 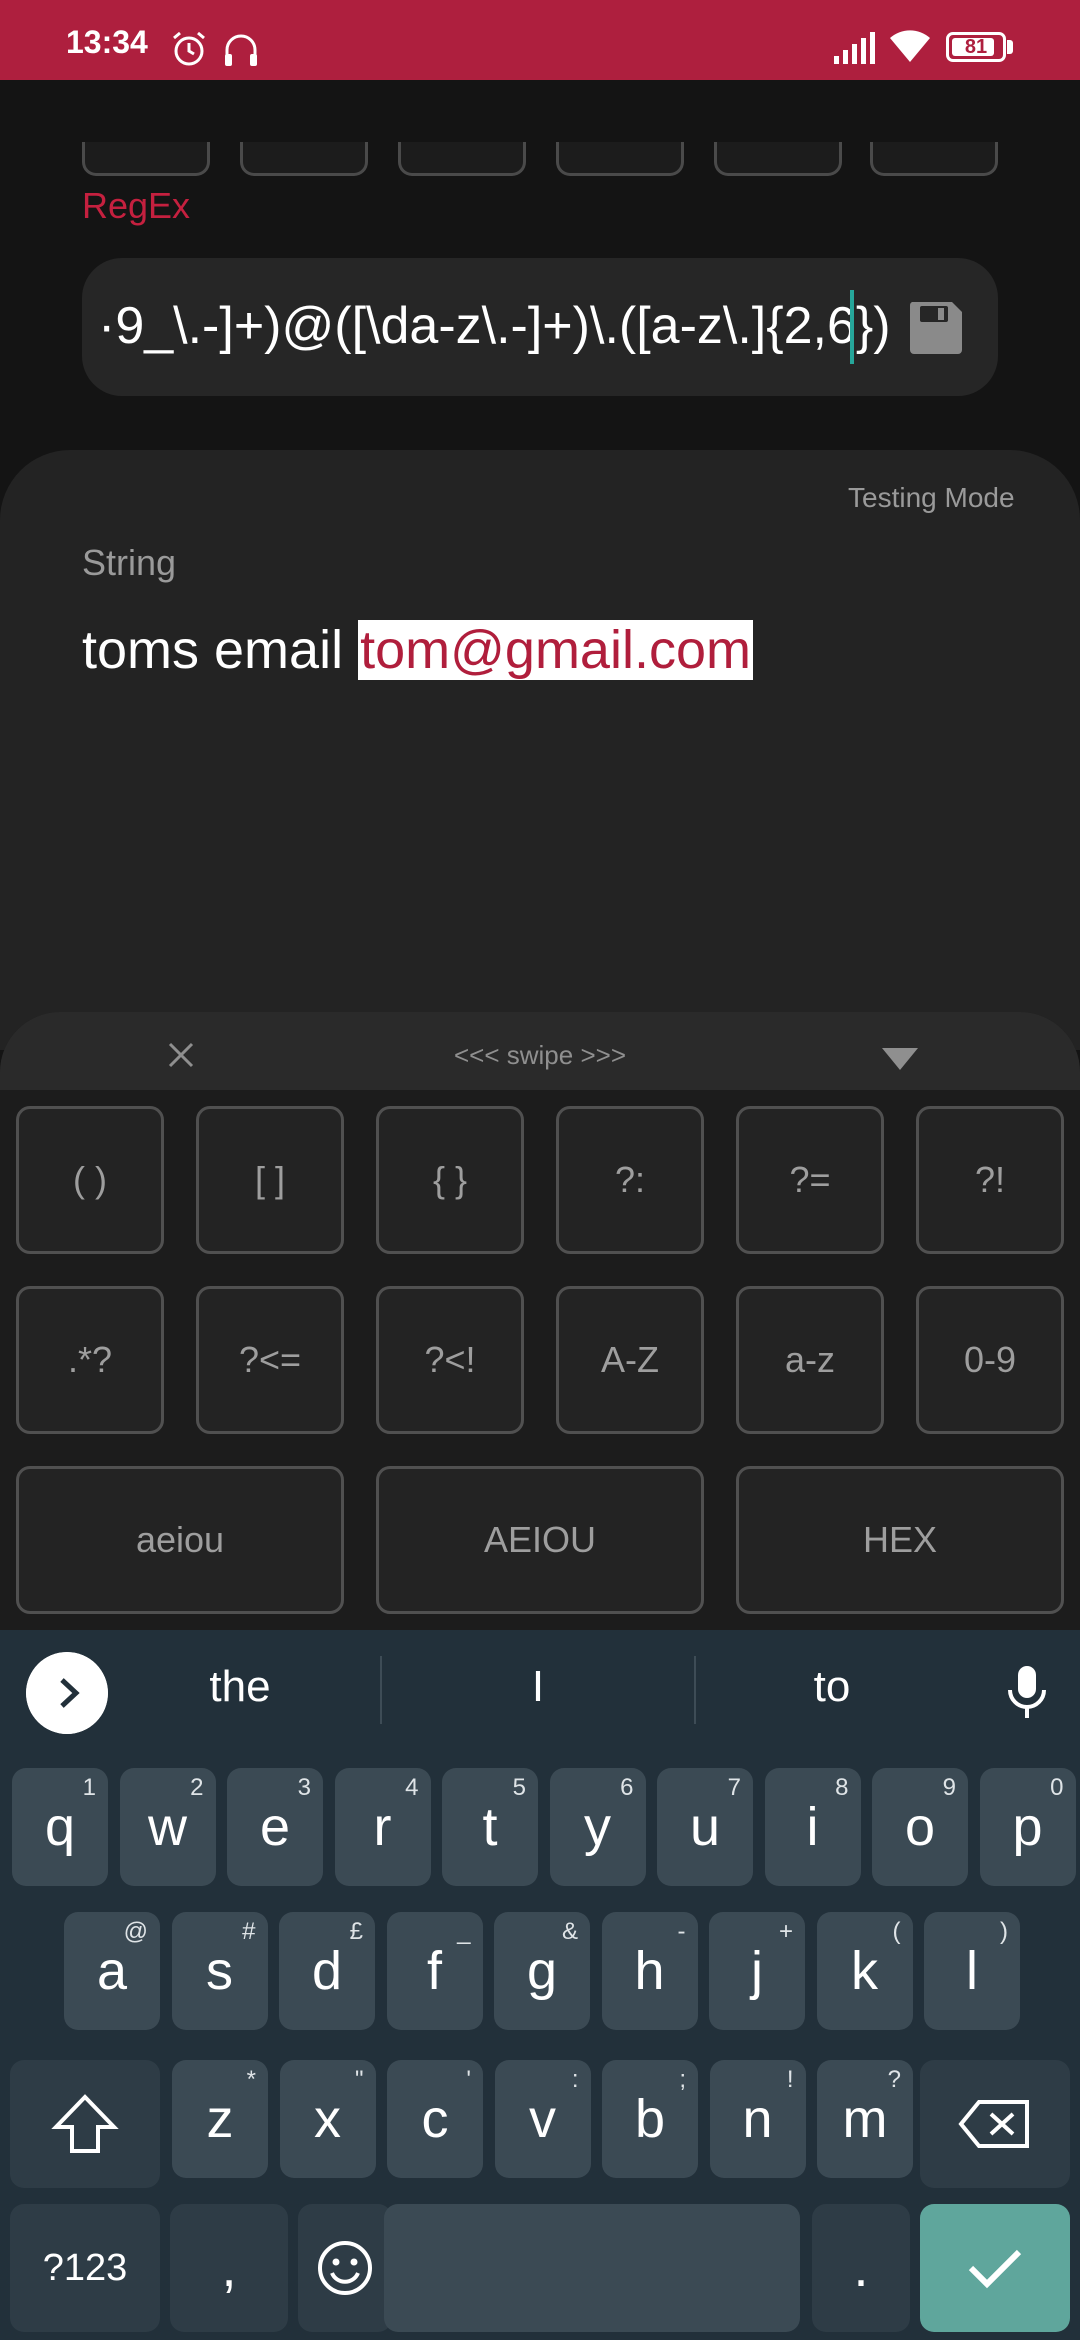 I want to click on smiley-icon, so click(x=345, y=2268).